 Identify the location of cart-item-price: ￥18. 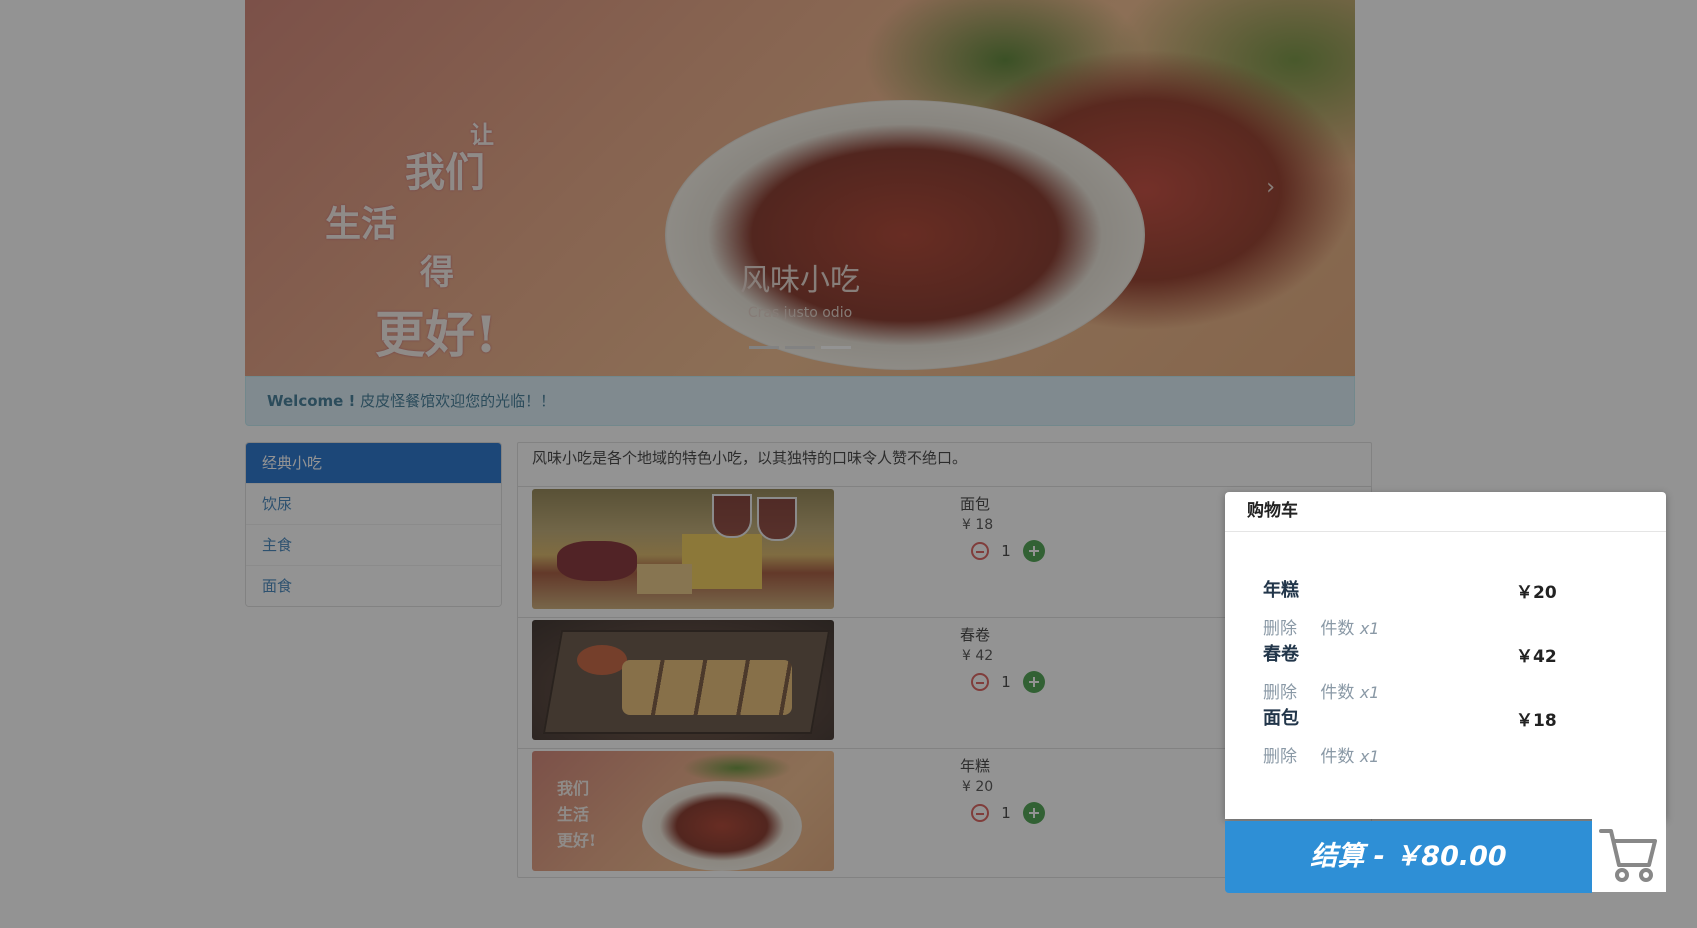
(1536, 721).